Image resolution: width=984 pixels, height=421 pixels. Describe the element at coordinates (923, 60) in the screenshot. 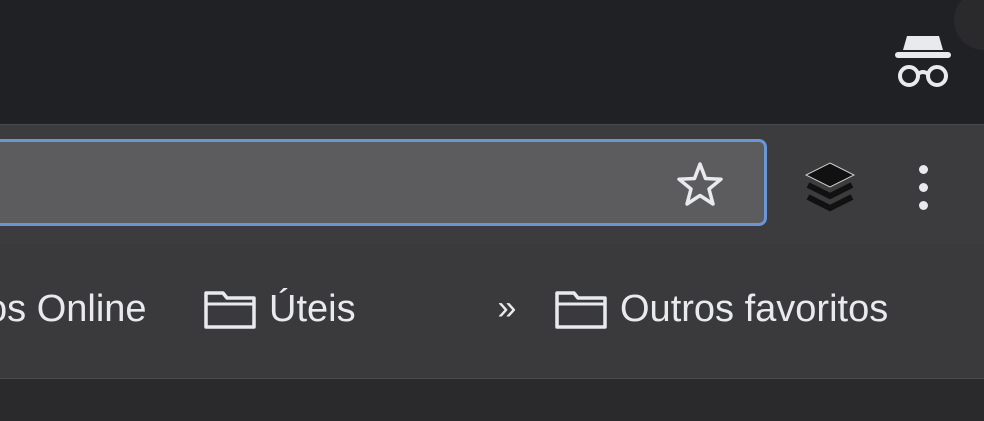

I see `incognito-icon` at that location.